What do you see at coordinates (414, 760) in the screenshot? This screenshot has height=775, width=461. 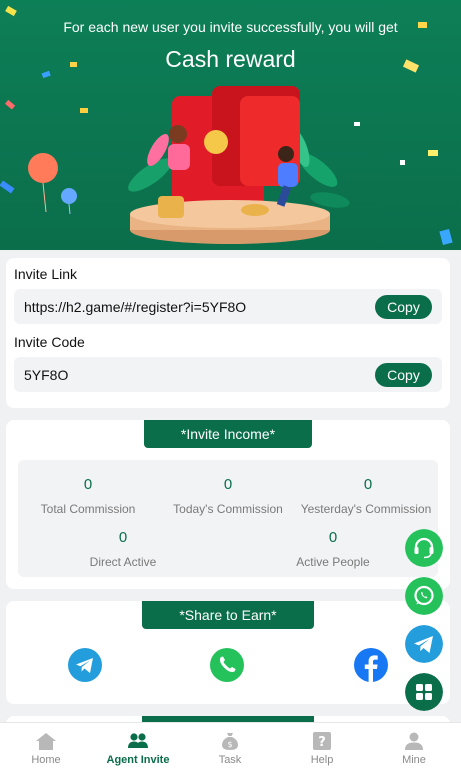 I see `tab-mine-label: Mine` at bounding box center [414, 760].